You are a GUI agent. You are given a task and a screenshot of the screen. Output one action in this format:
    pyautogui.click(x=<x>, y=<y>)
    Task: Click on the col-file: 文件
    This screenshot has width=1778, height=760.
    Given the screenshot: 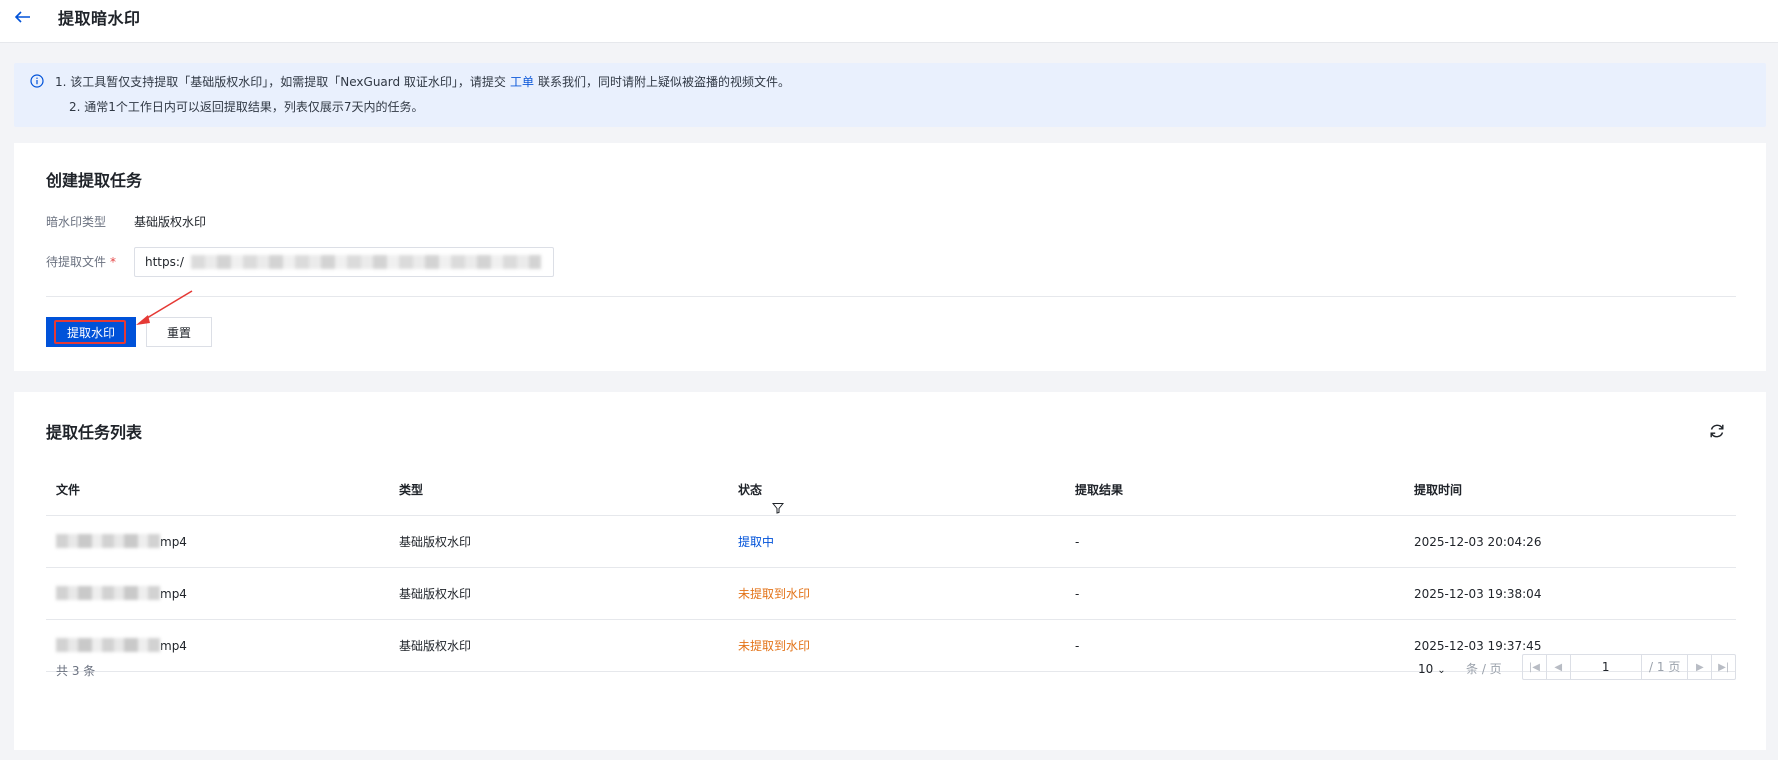 What is the action you would take?
    pyautogui.click(x=68, y=490)
    